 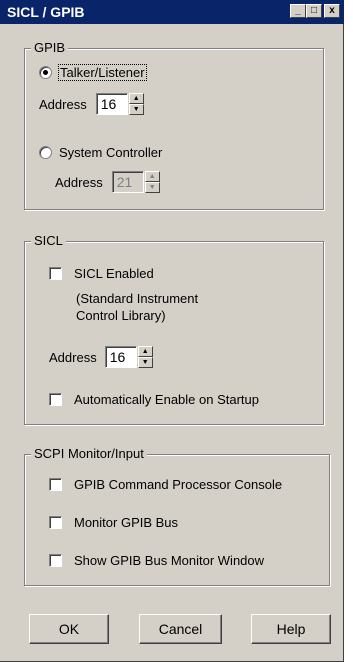 I want to click on maximize-icon: □, so click(x=314, y=10).